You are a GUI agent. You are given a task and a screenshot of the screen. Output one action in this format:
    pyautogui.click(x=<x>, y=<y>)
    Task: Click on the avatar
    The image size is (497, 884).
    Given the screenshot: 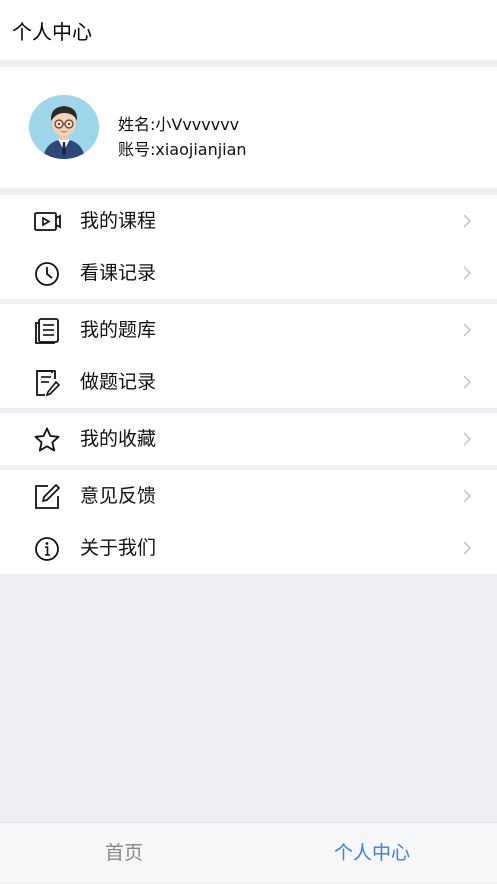 What is the action you would take?
    pyautogui.click(x=64, y=127)
    